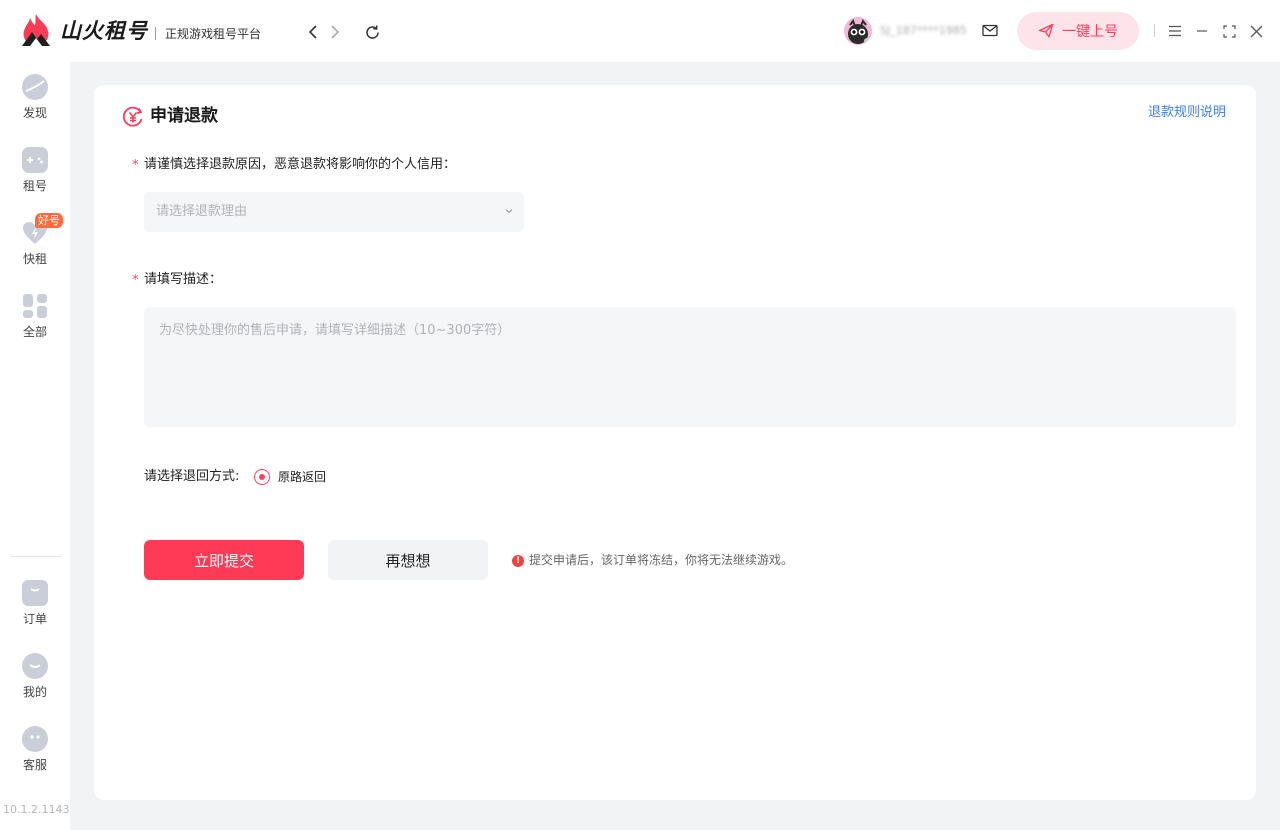 Image resolution: width=1280 pixels, height=830 pixels. I want to click on original-route-label: 原路返回, so click(302, 477).